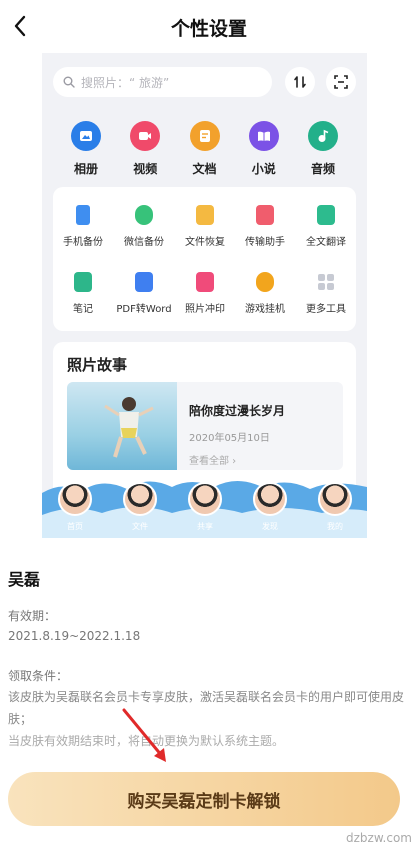  What do you see at coordinates (326, 282) in the screenshot?
I see `grid-icon` at bounding box center [326, 282].